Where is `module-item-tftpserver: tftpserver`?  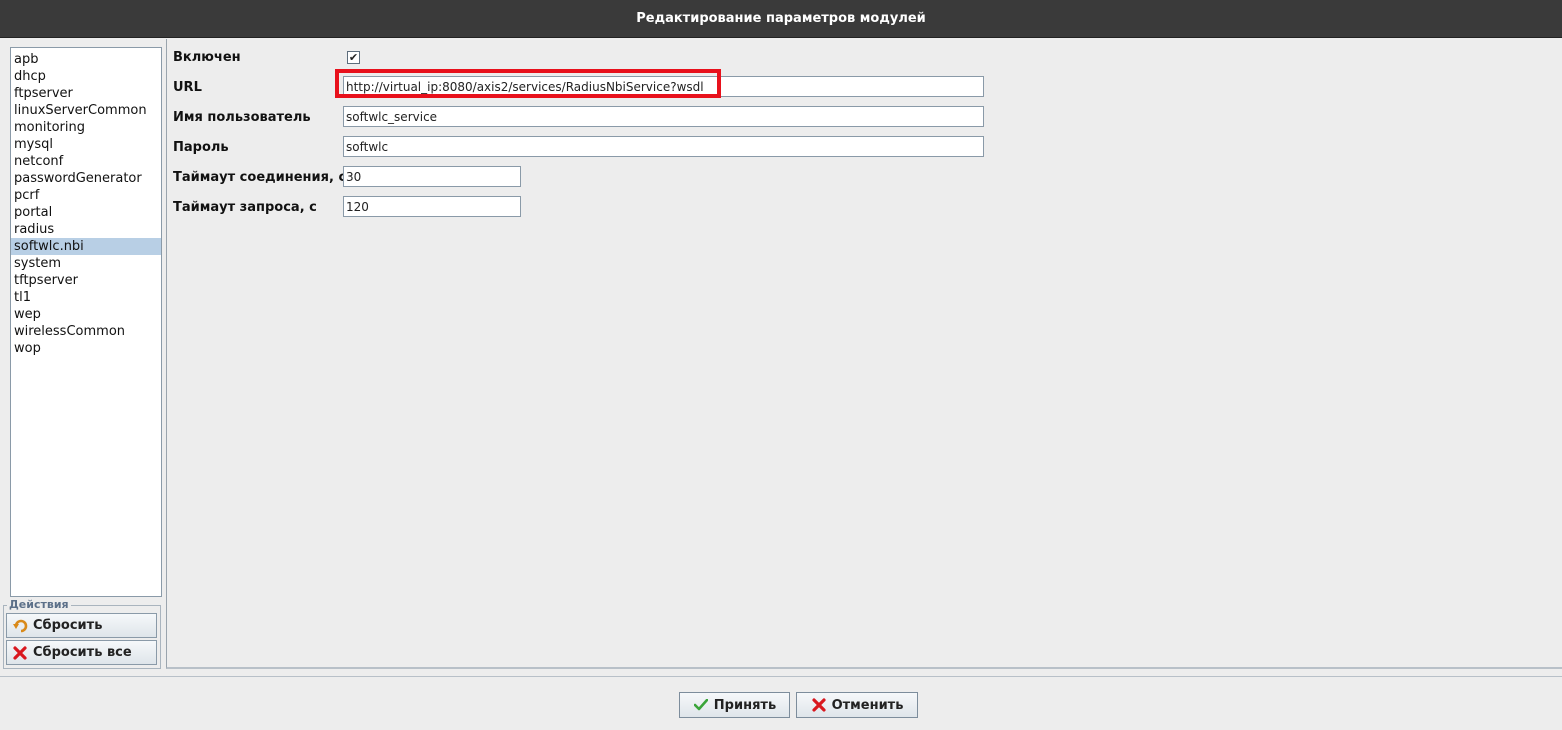
module-item-tftpserver: tftpserver is located at coordinates (86, 280).